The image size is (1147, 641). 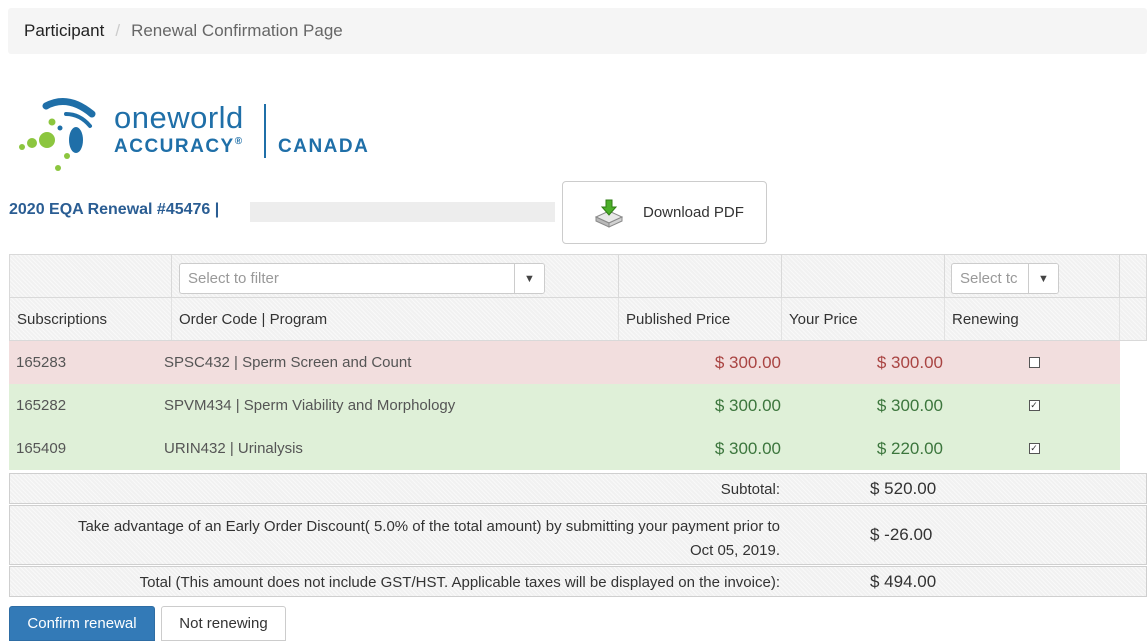 What do you see at coordinates (82, 623) in the screenshot?
I see `confirm-renewal-button: Confirm renewal` at bounding box center [82, 623].